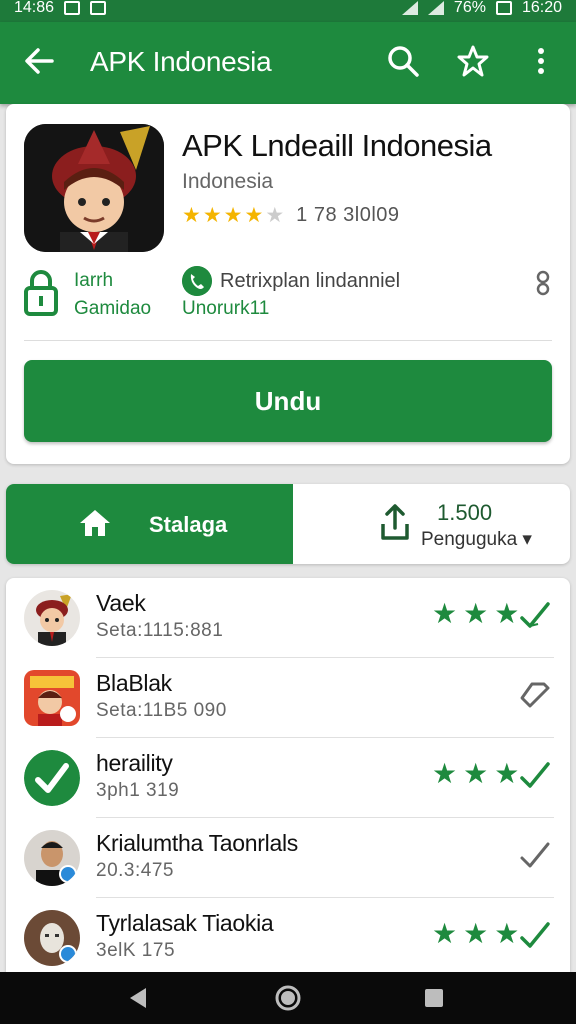 This screenshot has width=576, height=1024. Describe the element at coordinates (39, 61) in the screenshot. I see `arrow-left-icon` at that location.